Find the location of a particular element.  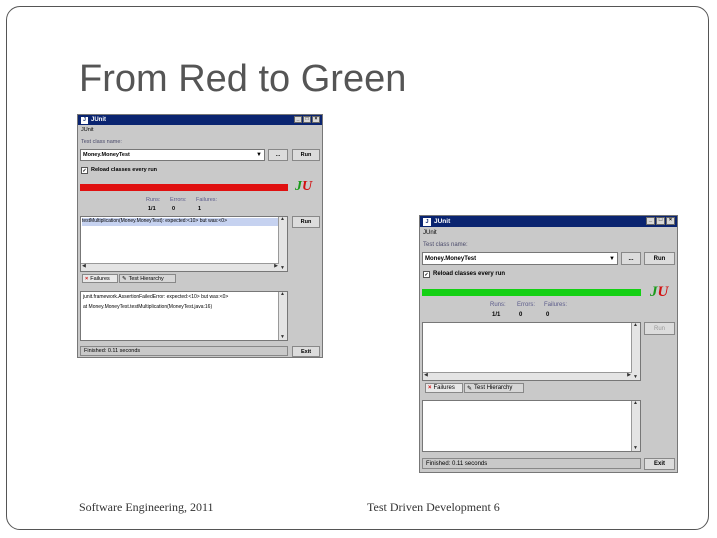

slide-title: From Red to Green is located at coordinates (243, 79).